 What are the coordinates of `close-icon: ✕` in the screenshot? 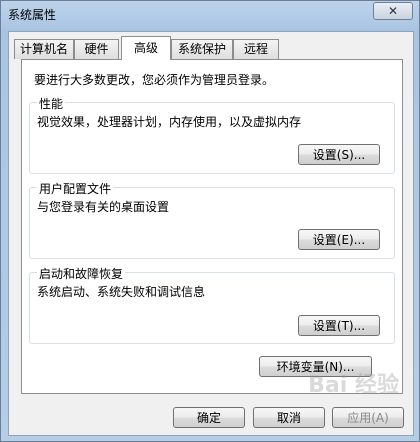 It's located at (393, 11).